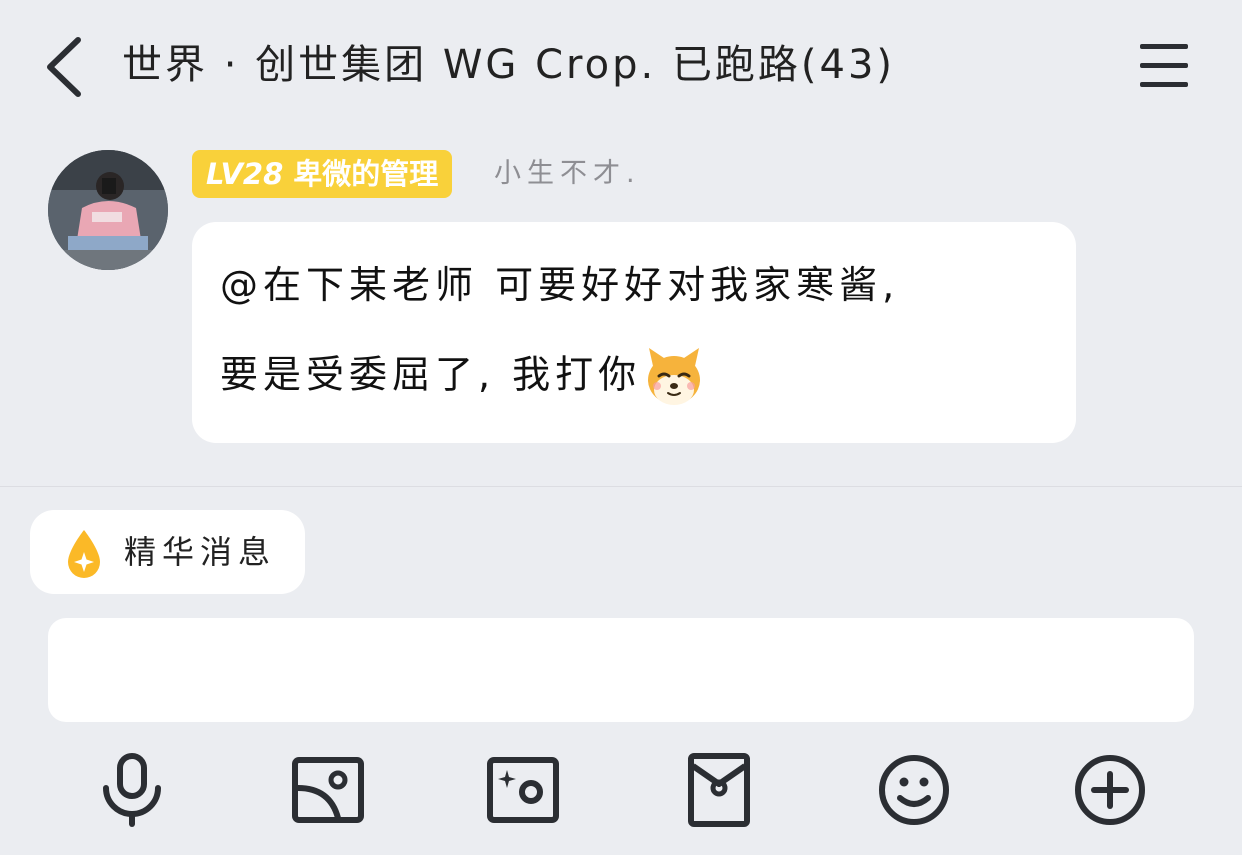 The height and width of the screenshot is (855, 1242). I want to click on emoji-button, so click(914, 790).